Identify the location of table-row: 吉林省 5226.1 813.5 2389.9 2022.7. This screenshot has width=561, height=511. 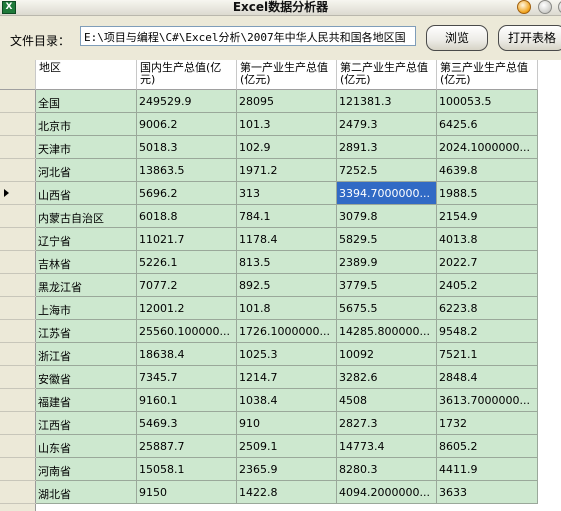
(287, 262).